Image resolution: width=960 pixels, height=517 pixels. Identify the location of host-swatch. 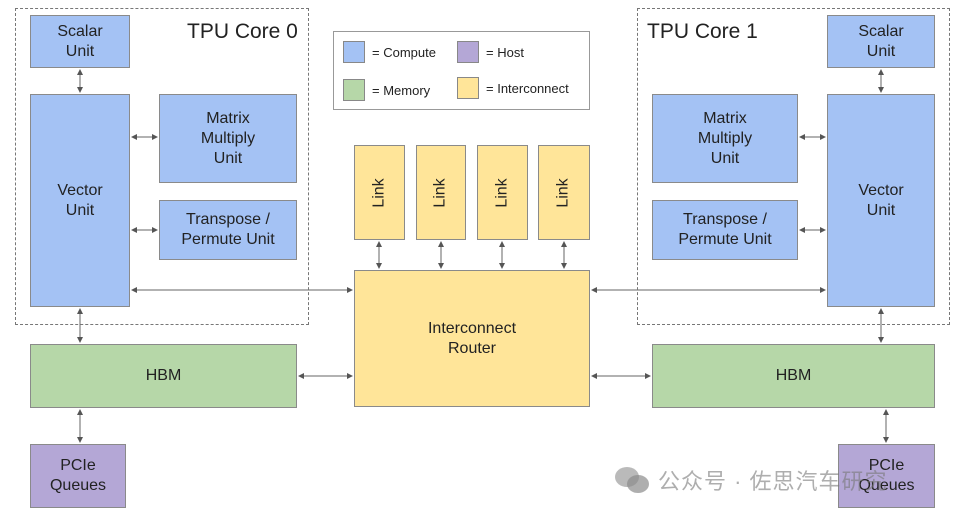
(468, 52).